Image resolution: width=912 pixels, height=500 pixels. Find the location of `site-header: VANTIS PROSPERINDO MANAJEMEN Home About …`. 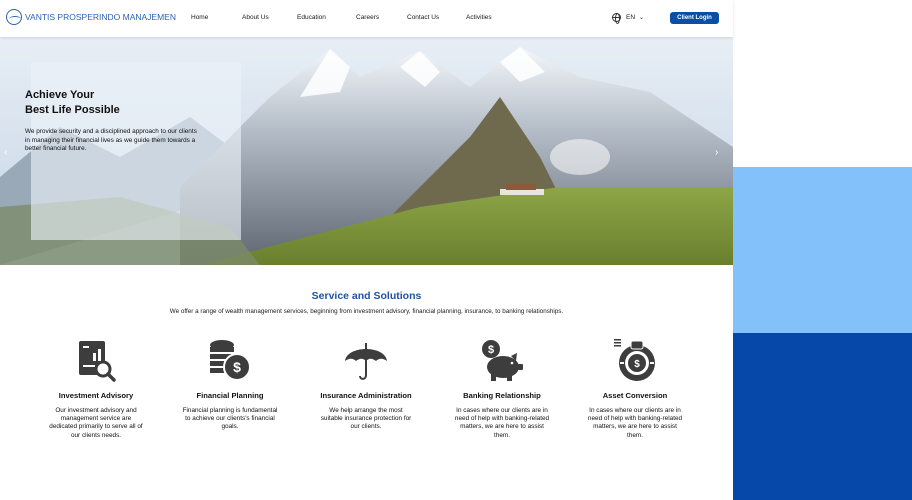

site-header: VANTIS PROSPERINDO MANAJEMEN Home About … is located at coordinates (366, 18).